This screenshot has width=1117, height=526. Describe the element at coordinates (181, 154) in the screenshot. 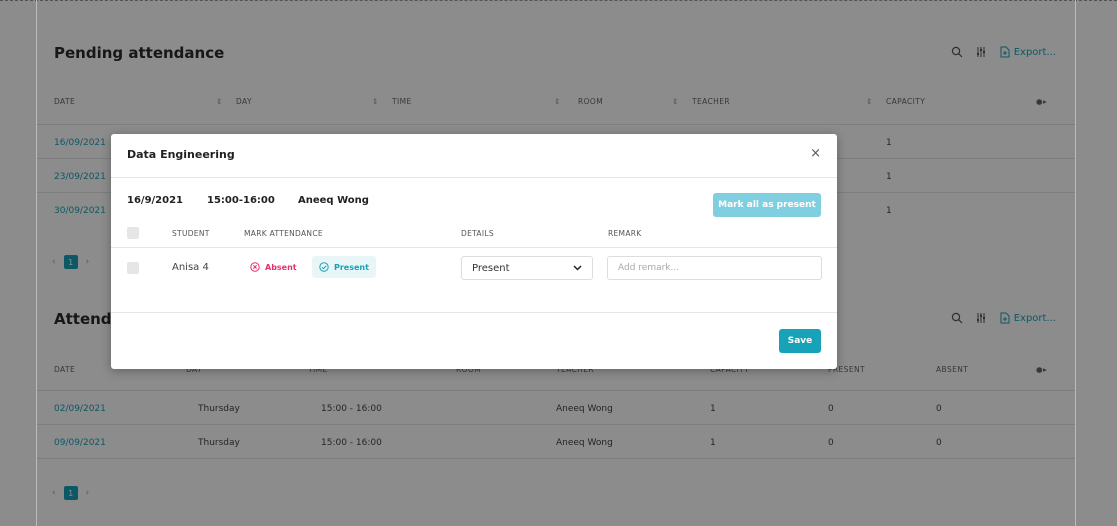

I see `modal-title: Data Engineering` at that location.